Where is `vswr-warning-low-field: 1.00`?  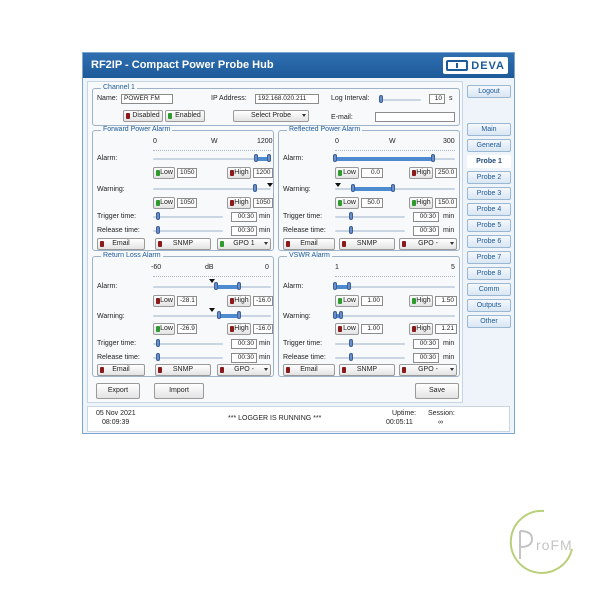 vswr-warning-low-field: 1.00 is located at coordinates (372, 329).